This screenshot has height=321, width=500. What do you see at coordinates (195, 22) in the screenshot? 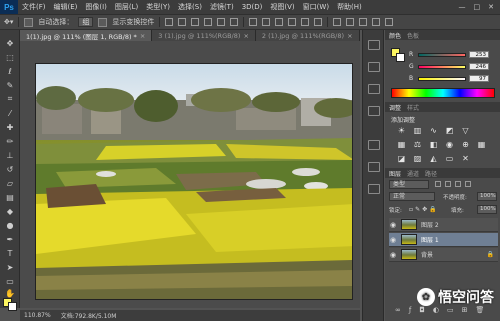
I see `align-bottom-icon` at bounding box center [195, 22].